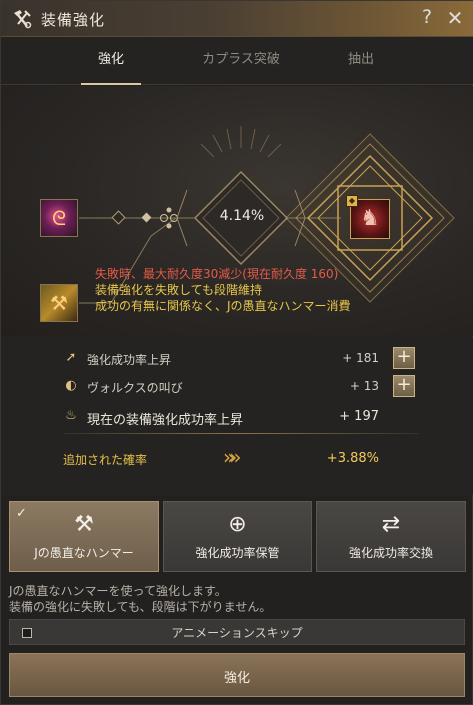  I want to click on warning-durability: 失敗時、最大耐久度30減少(現在耐久度 160), so click(217, 274).